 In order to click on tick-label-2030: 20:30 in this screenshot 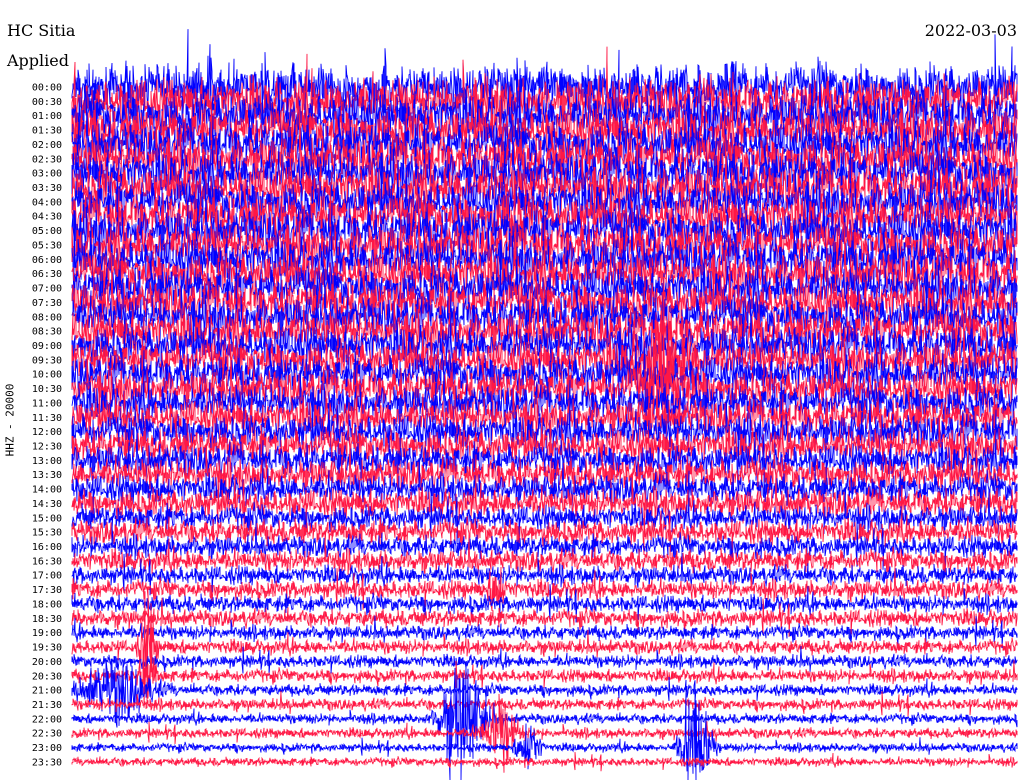, I will do `click(47, 676)`.